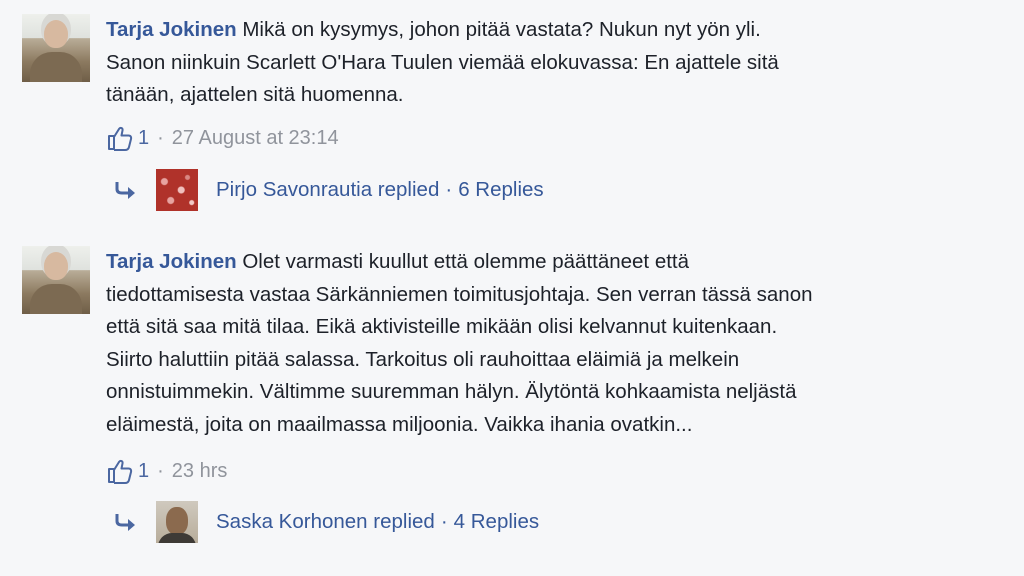 The image size is (1024, 576). What do you see at coordinates (500, 190) in the screenshot?
I see `reply-count: 6 Replies` at bounding box center [500, 190].